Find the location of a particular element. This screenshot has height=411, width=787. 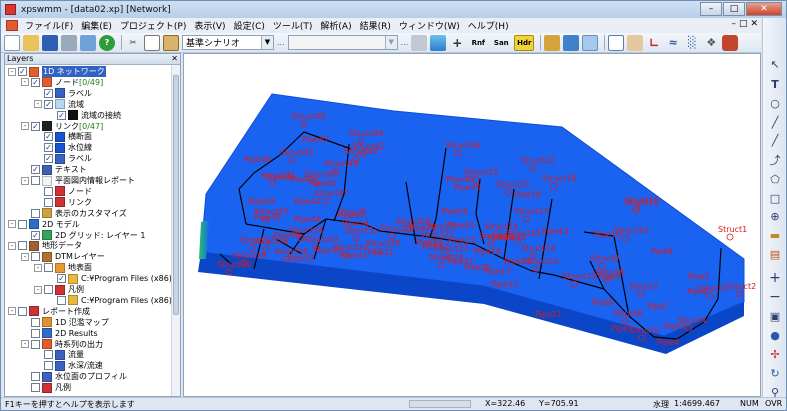

struct-label: Struct37 is located at coordinates (257, 240).